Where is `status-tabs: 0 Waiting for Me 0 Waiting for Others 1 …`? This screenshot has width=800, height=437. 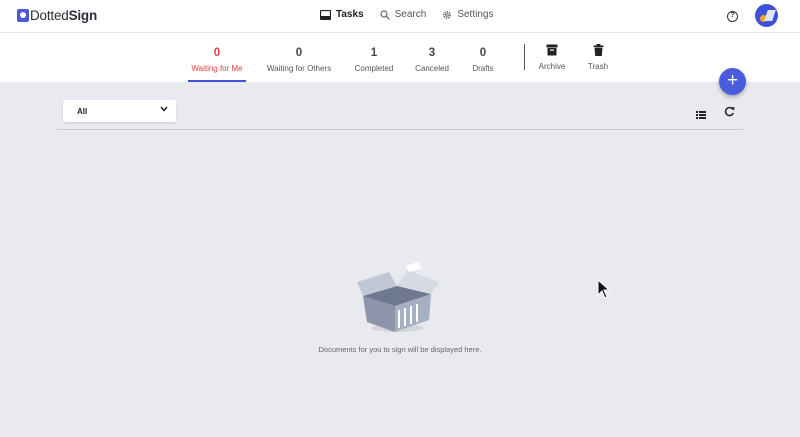
status-tabs: 0 Waiting for Me 0 Waiting for Others 1 … is located at coordinates (400, 57).